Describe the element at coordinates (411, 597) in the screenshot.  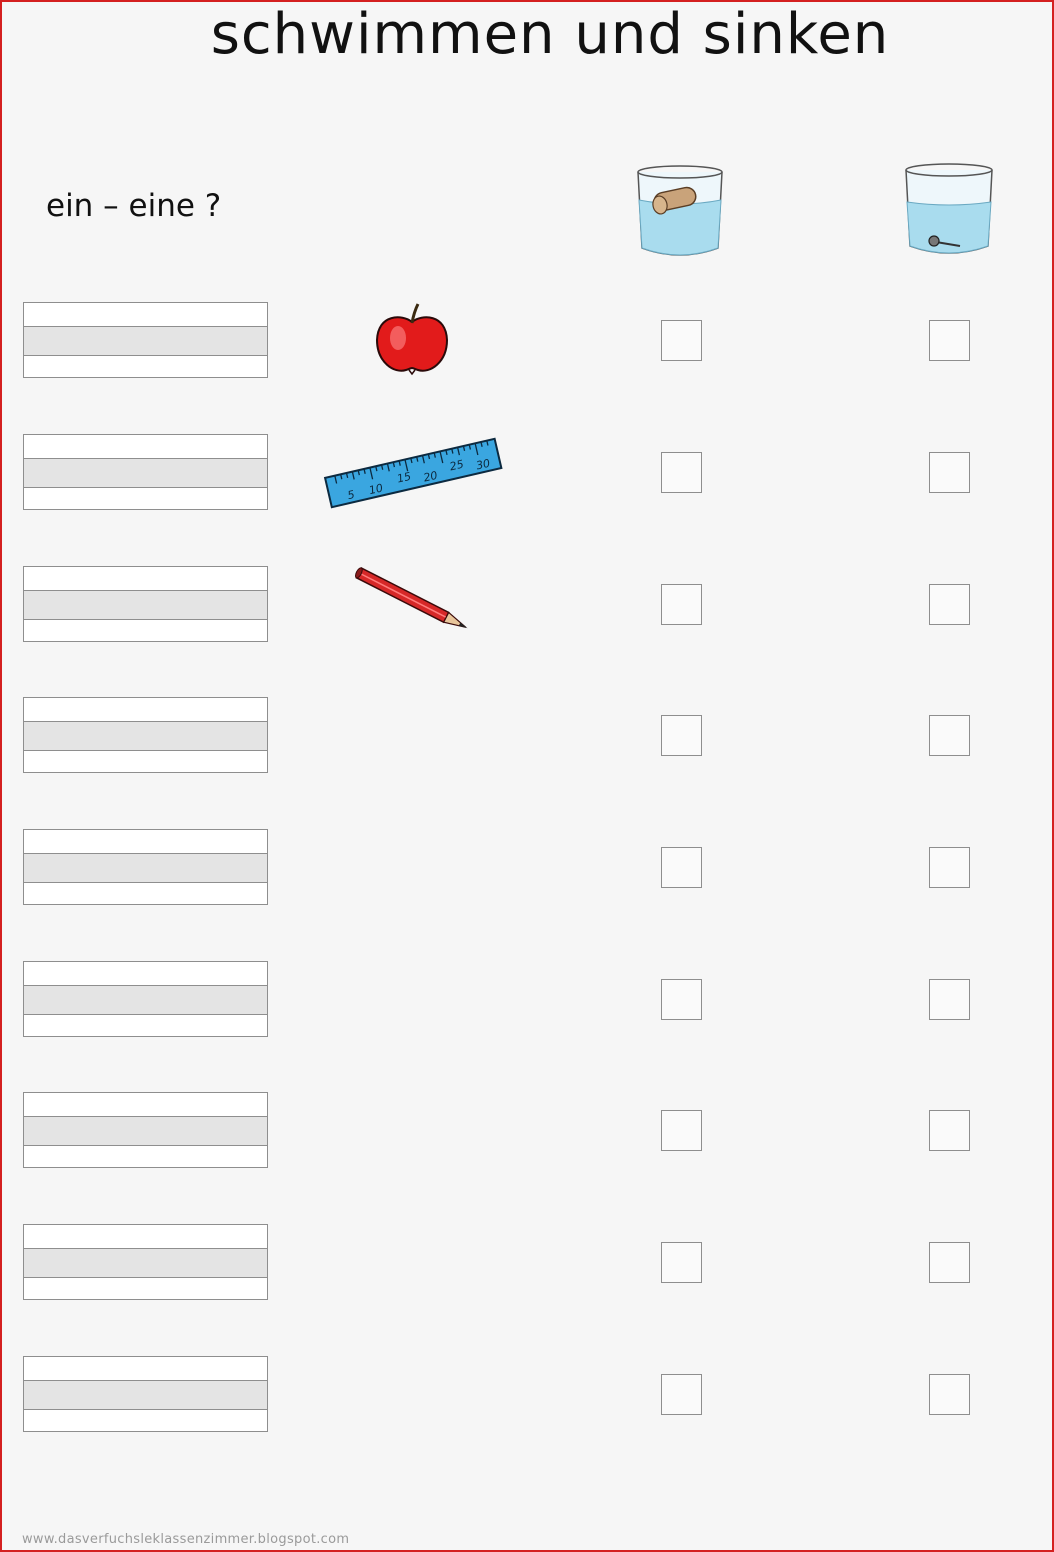
I see `pencil-icon` at that location.